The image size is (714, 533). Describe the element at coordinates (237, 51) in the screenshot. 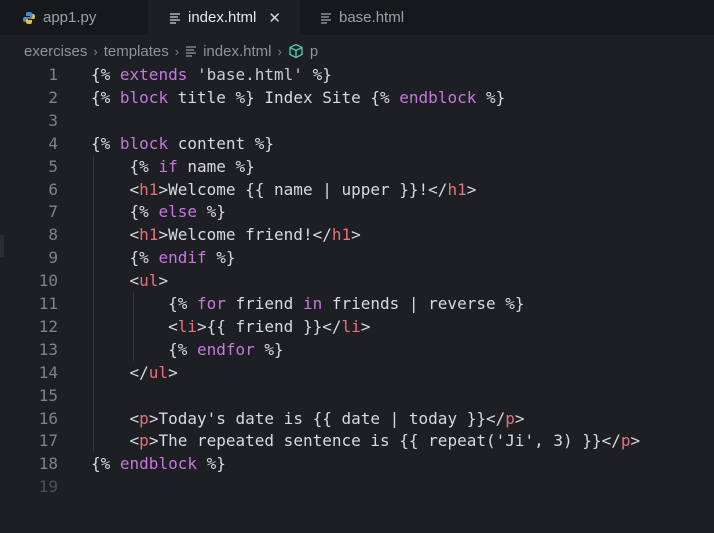

I see `breadcrumb-item-index-html: index.html` at that location.